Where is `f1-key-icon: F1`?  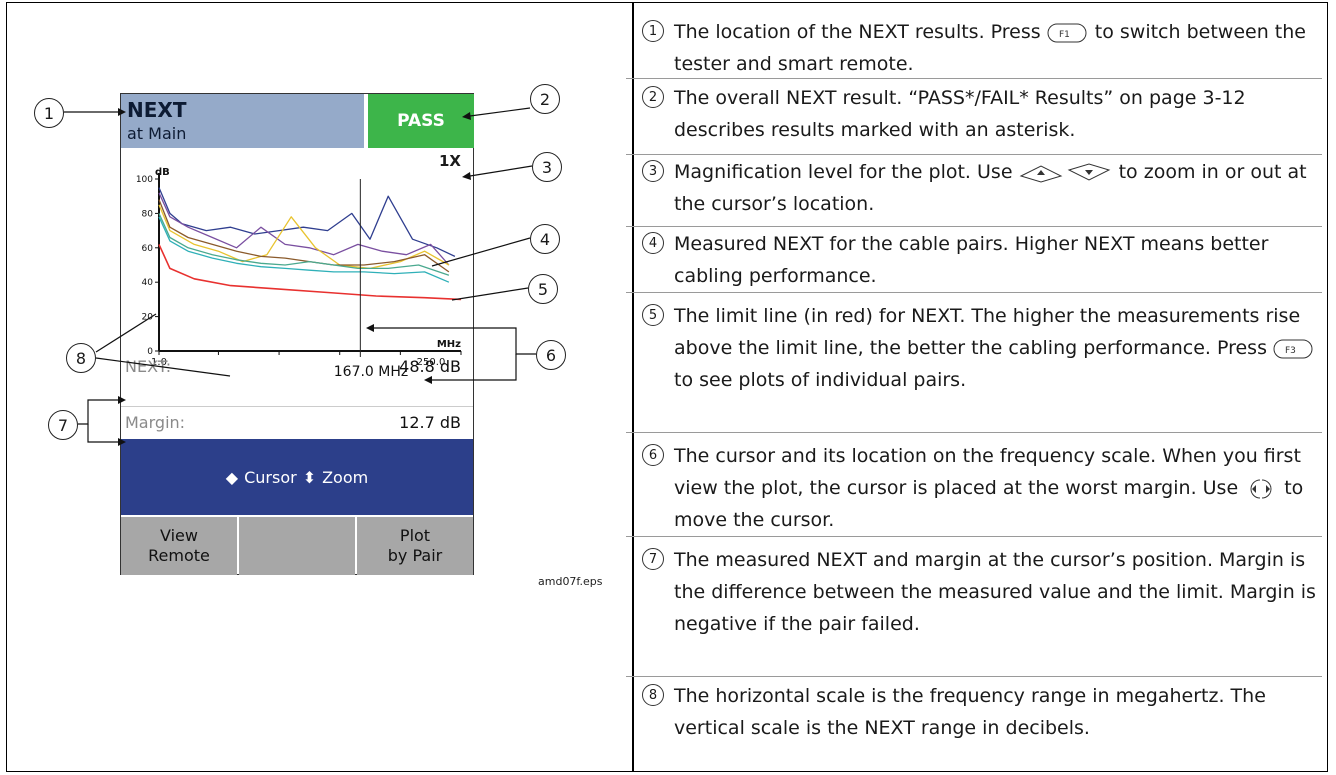
f1-key-icon: F1 is located at coordinates (1067, 32).